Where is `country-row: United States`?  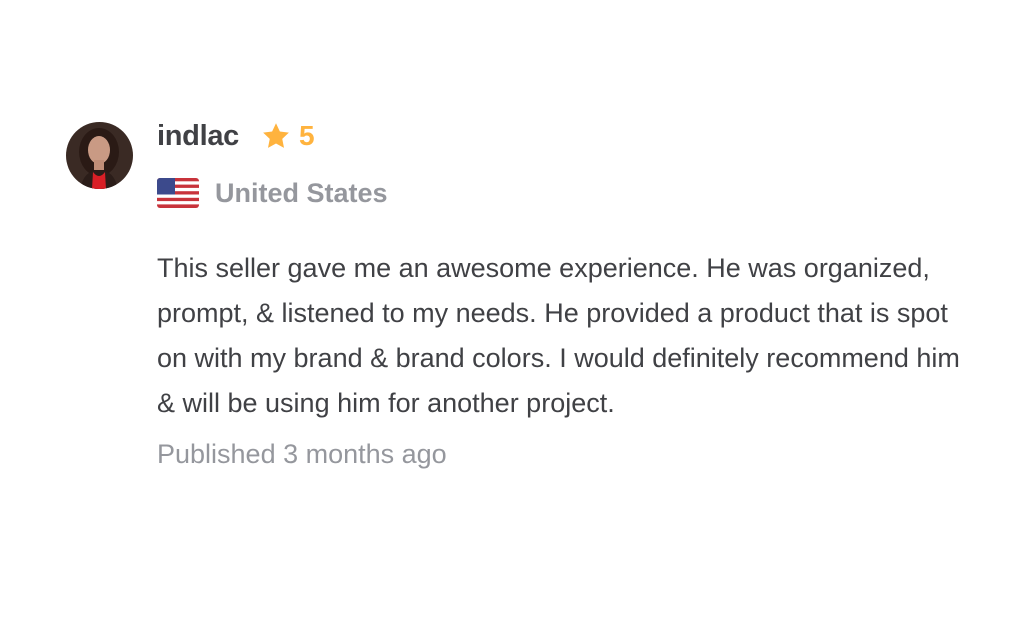 country-row: United States is located at coordinates (557, 193).